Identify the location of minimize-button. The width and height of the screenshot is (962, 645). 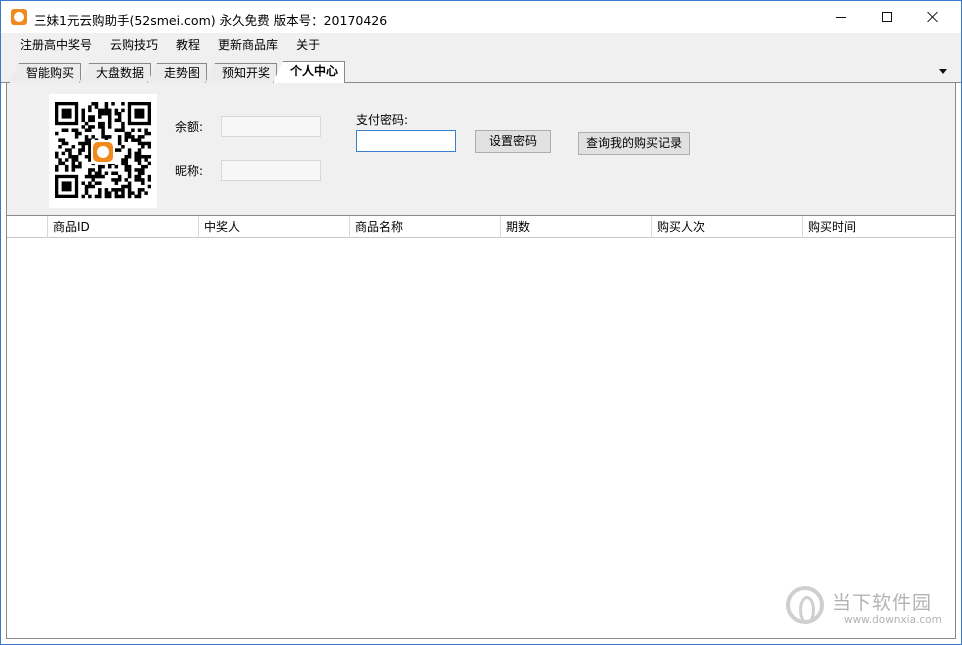
(841, 17).